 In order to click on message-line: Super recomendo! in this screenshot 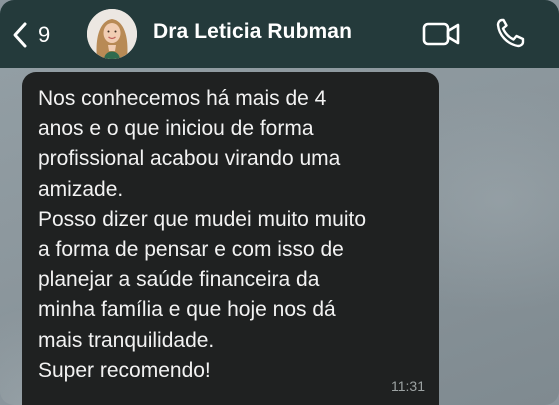, I will do `click(124, 370)`.